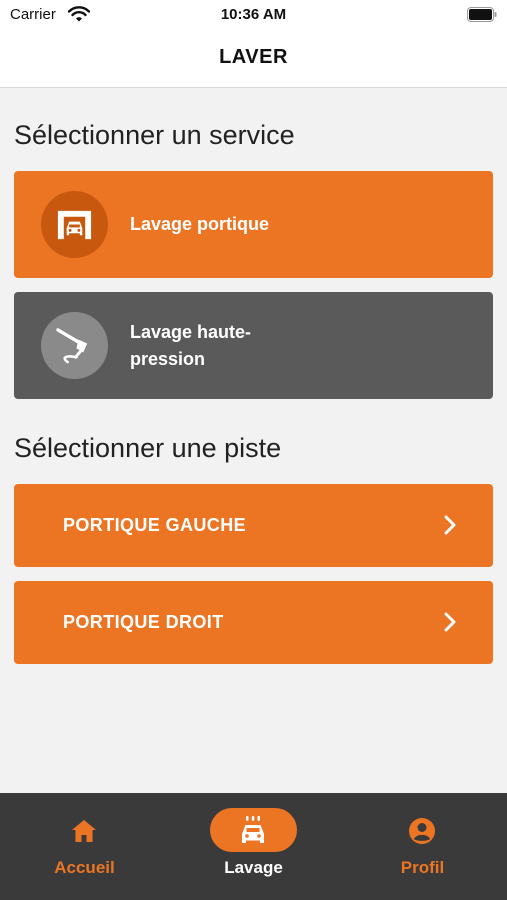 The image size is (507, 900). Describe the element at coordinates (84, 867) in the screenshot. I see `tab-label: Accueil` at that location.